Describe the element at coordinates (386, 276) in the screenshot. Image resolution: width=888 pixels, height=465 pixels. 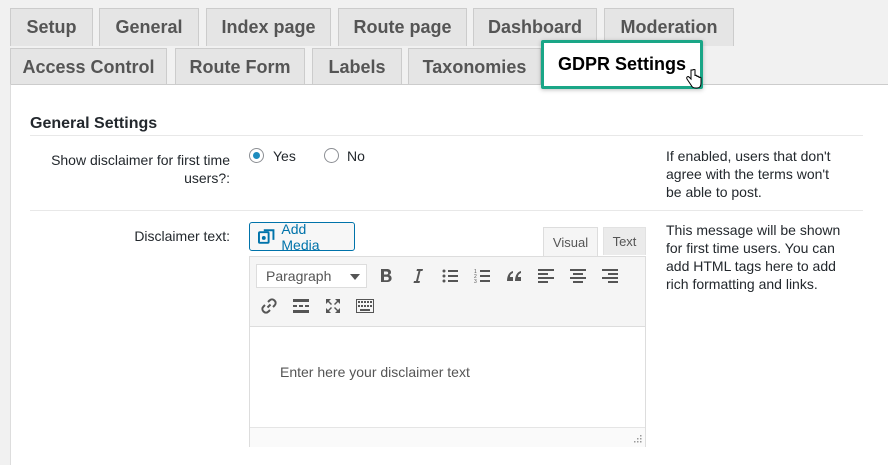
I see `bold-icon` at that location.